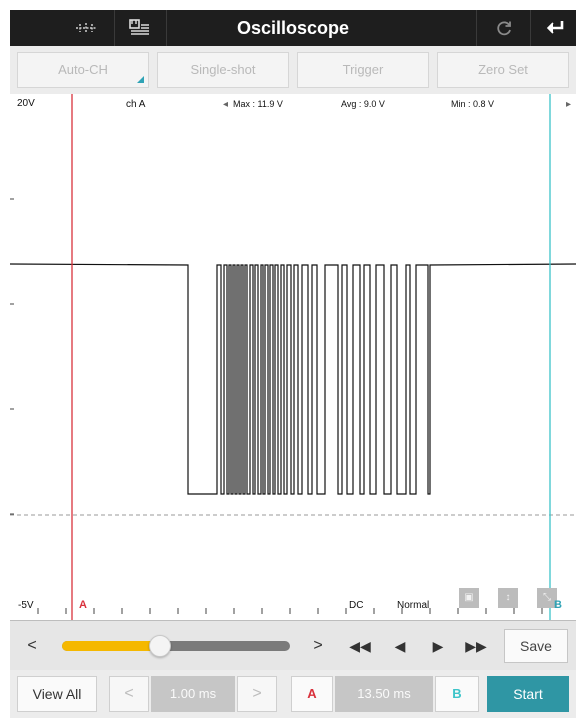 The width and height of the screenshot is (586, 725). What do you see at coordinates (193, 694) in the screenshot?
I see `time-div-value: 1.00 ms` at bounding box center [193, 694].